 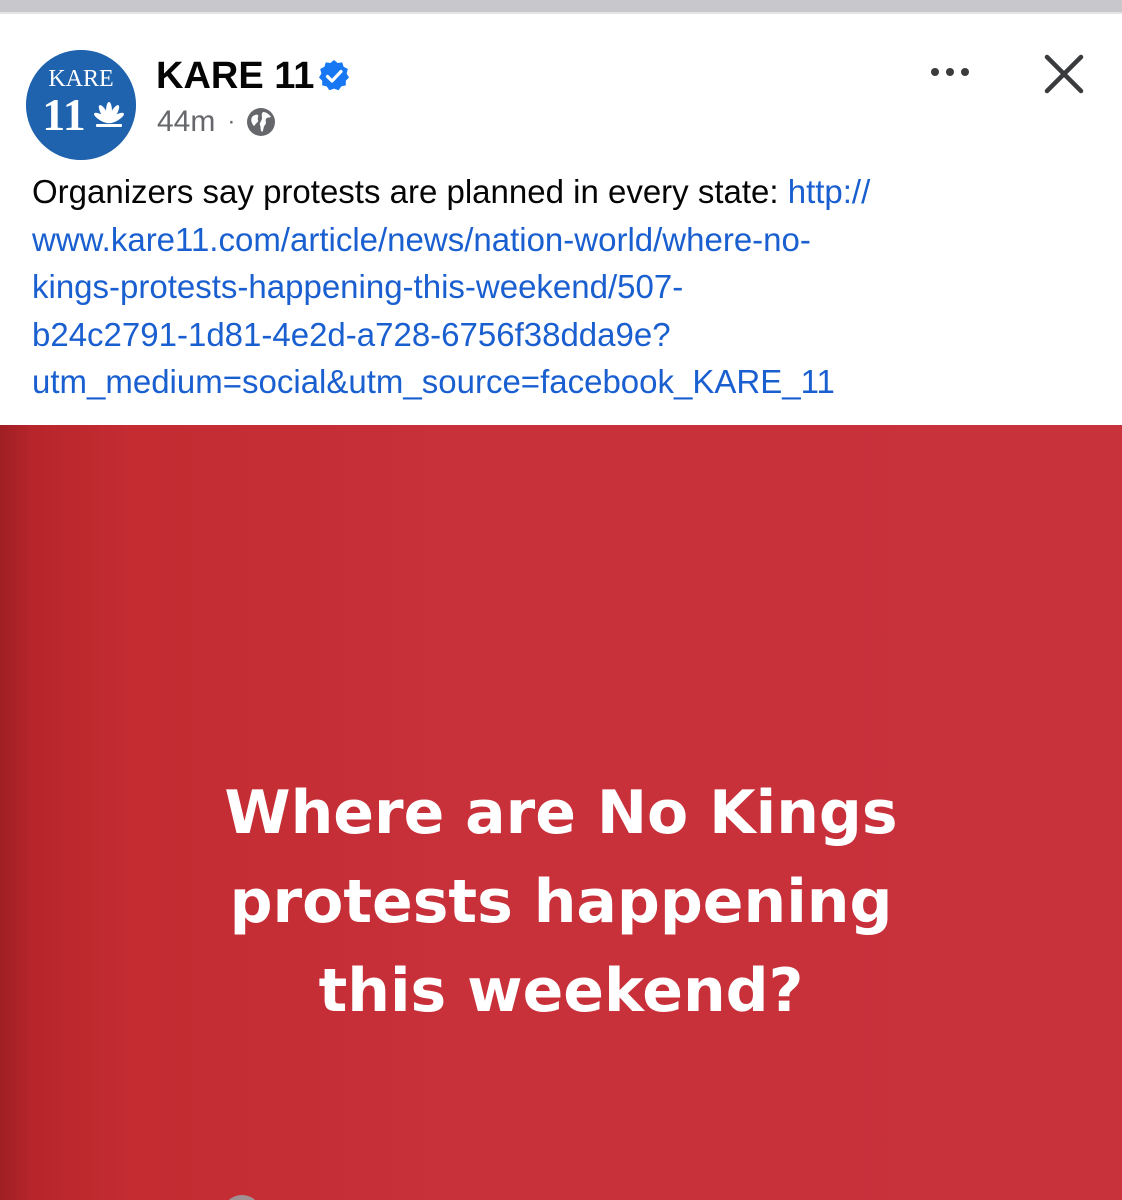 What do you see at coordinates (829, 191) in the screenshot?
I see `post-link-part-1: http://` at bounding box center [829, 191].